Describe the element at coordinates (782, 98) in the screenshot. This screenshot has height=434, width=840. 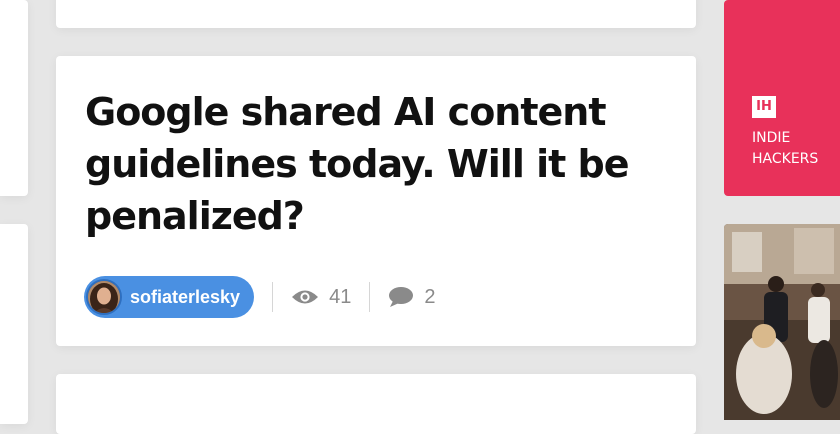
I see `indie-hackers-banner: IH INDIE HACKERS` at that location.